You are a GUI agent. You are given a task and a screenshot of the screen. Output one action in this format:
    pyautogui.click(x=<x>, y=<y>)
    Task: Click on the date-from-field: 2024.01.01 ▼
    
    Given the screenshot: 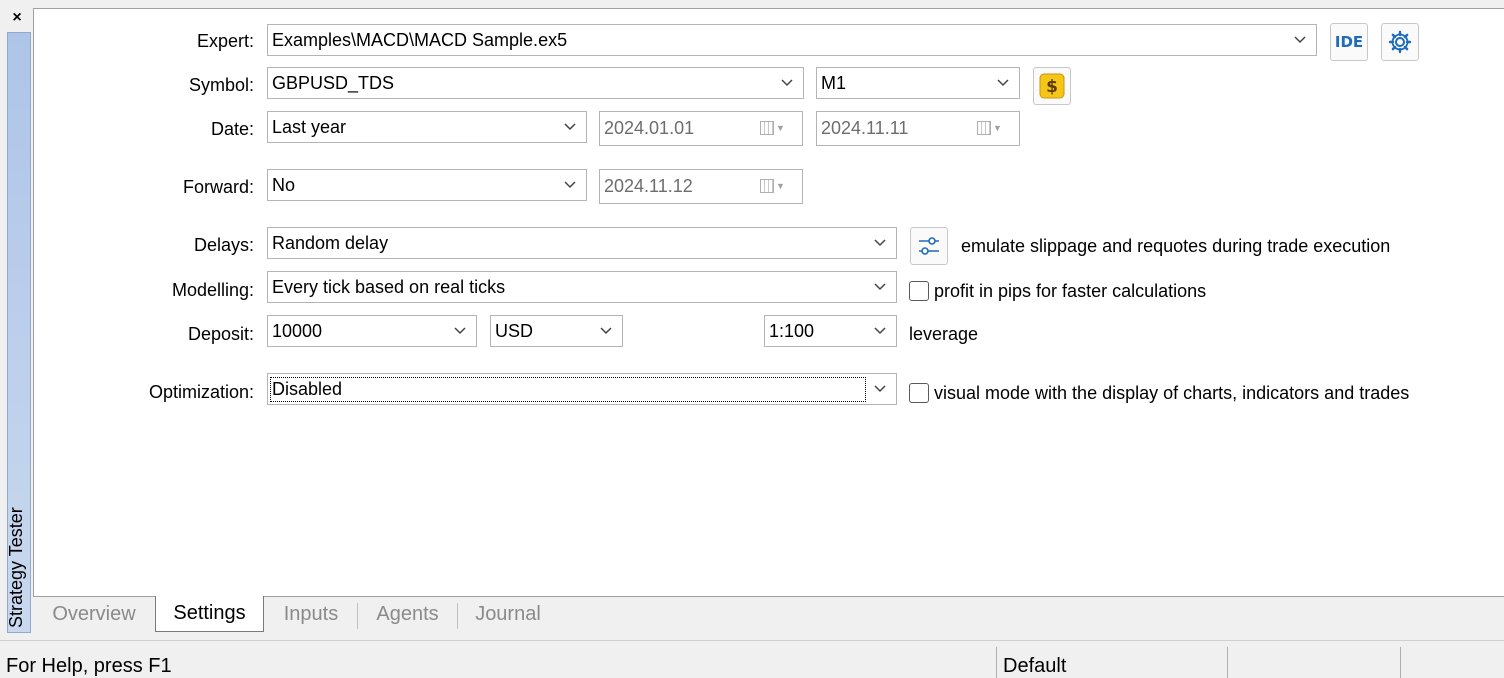 What is the action you would take?
    pyautogui.click(x=701, y=128)
    